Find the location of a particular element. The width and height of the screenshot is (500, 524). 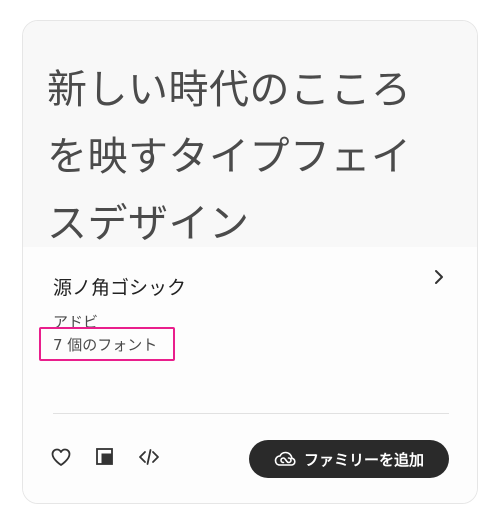

add-family-label: ファミリーを追加 is located at coordinates (363, 459).